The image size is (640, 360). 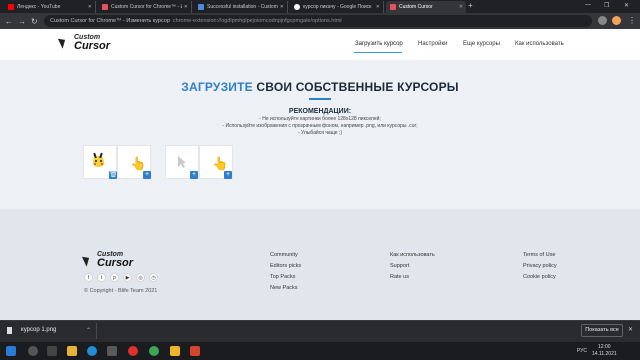 I want to click on tab-title: Лендекс - YouTube, so click(x=39, y=7).